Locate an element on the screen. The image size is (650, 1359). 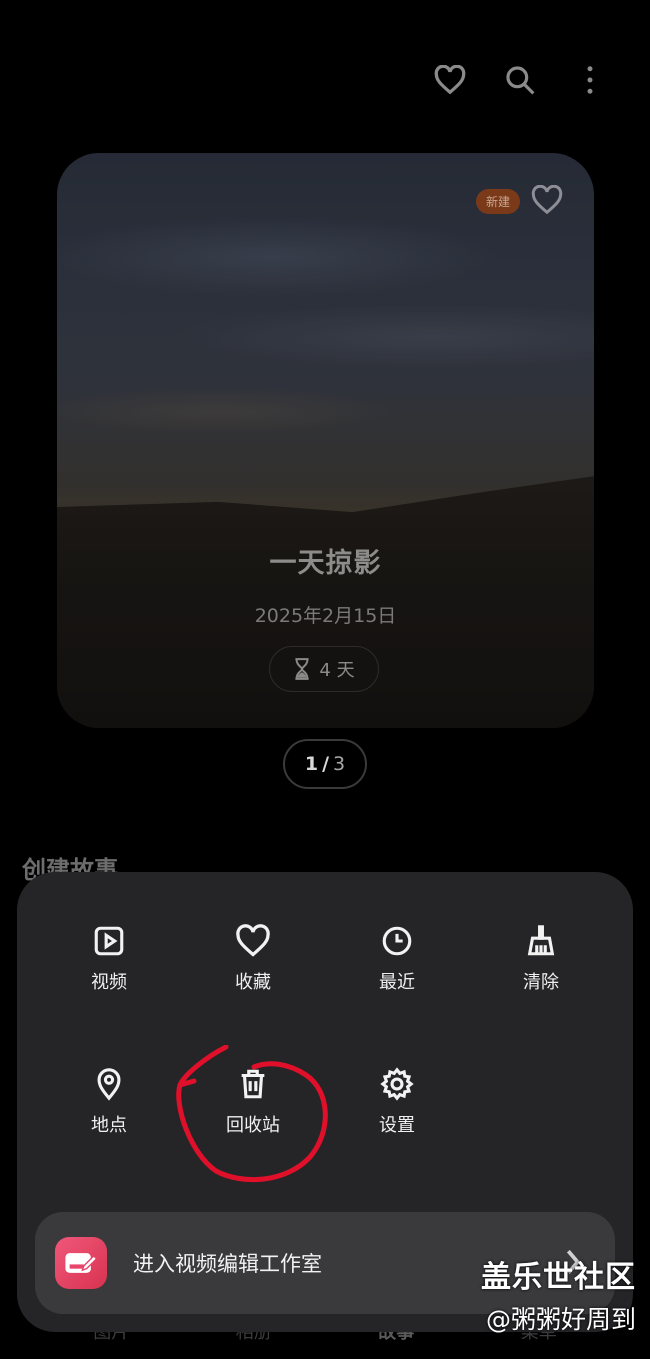
red-circle-annotation is located at coordinates (252, 1114).